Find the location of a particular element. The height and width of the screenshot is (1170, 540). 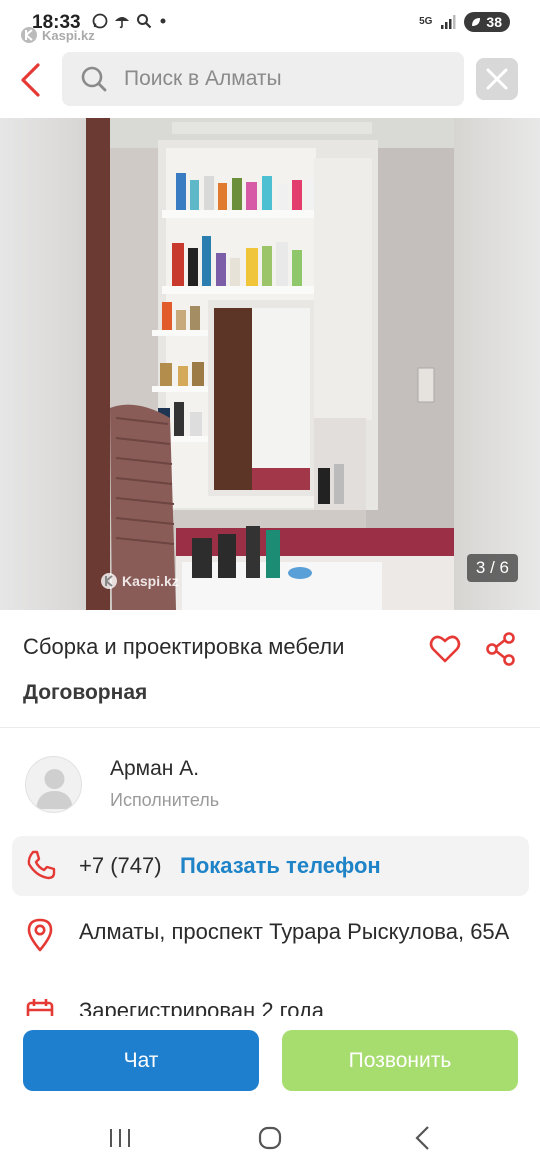

favorite-button is located at coordinates (445, 649).